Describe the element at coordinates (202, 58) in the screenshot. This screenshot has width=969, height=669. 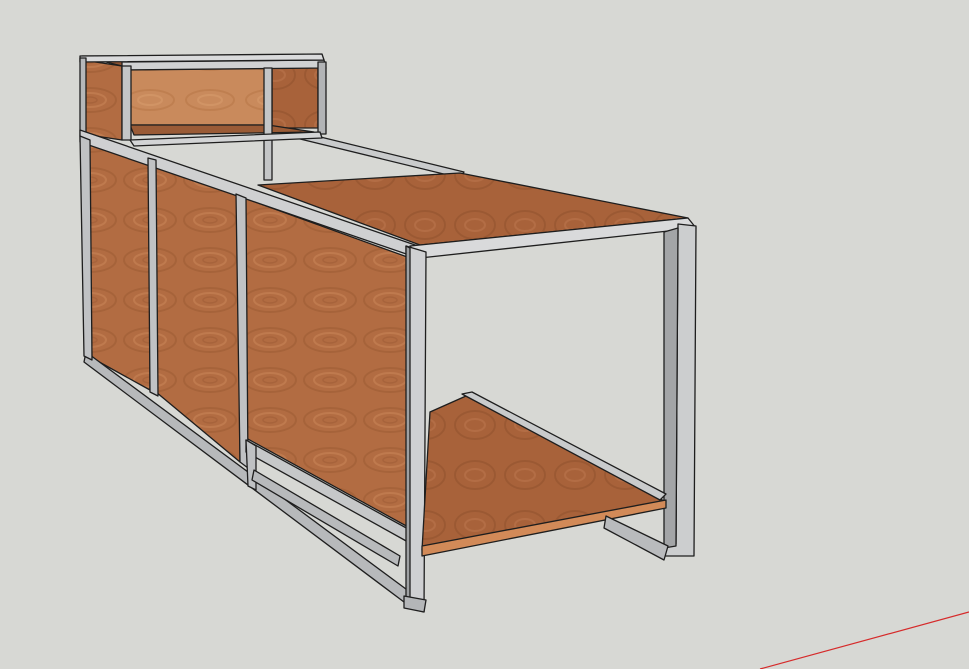
I see `upper-frame-top-back` at that location.